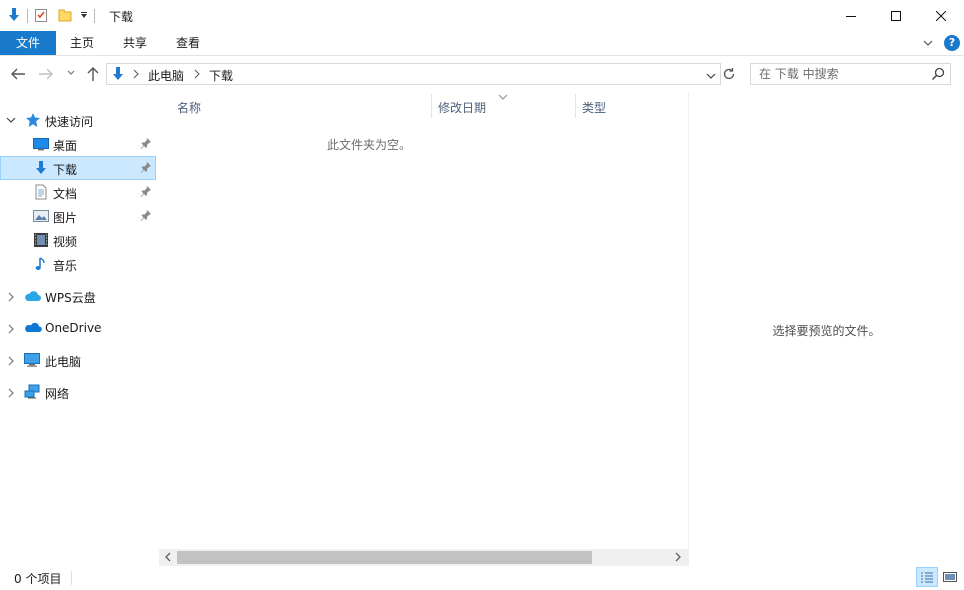 This screenshot has height=590, width=964. Describe the element at coordinates (78, 392) in the screenshot. I see `nav-item-network: 网络` at that location.